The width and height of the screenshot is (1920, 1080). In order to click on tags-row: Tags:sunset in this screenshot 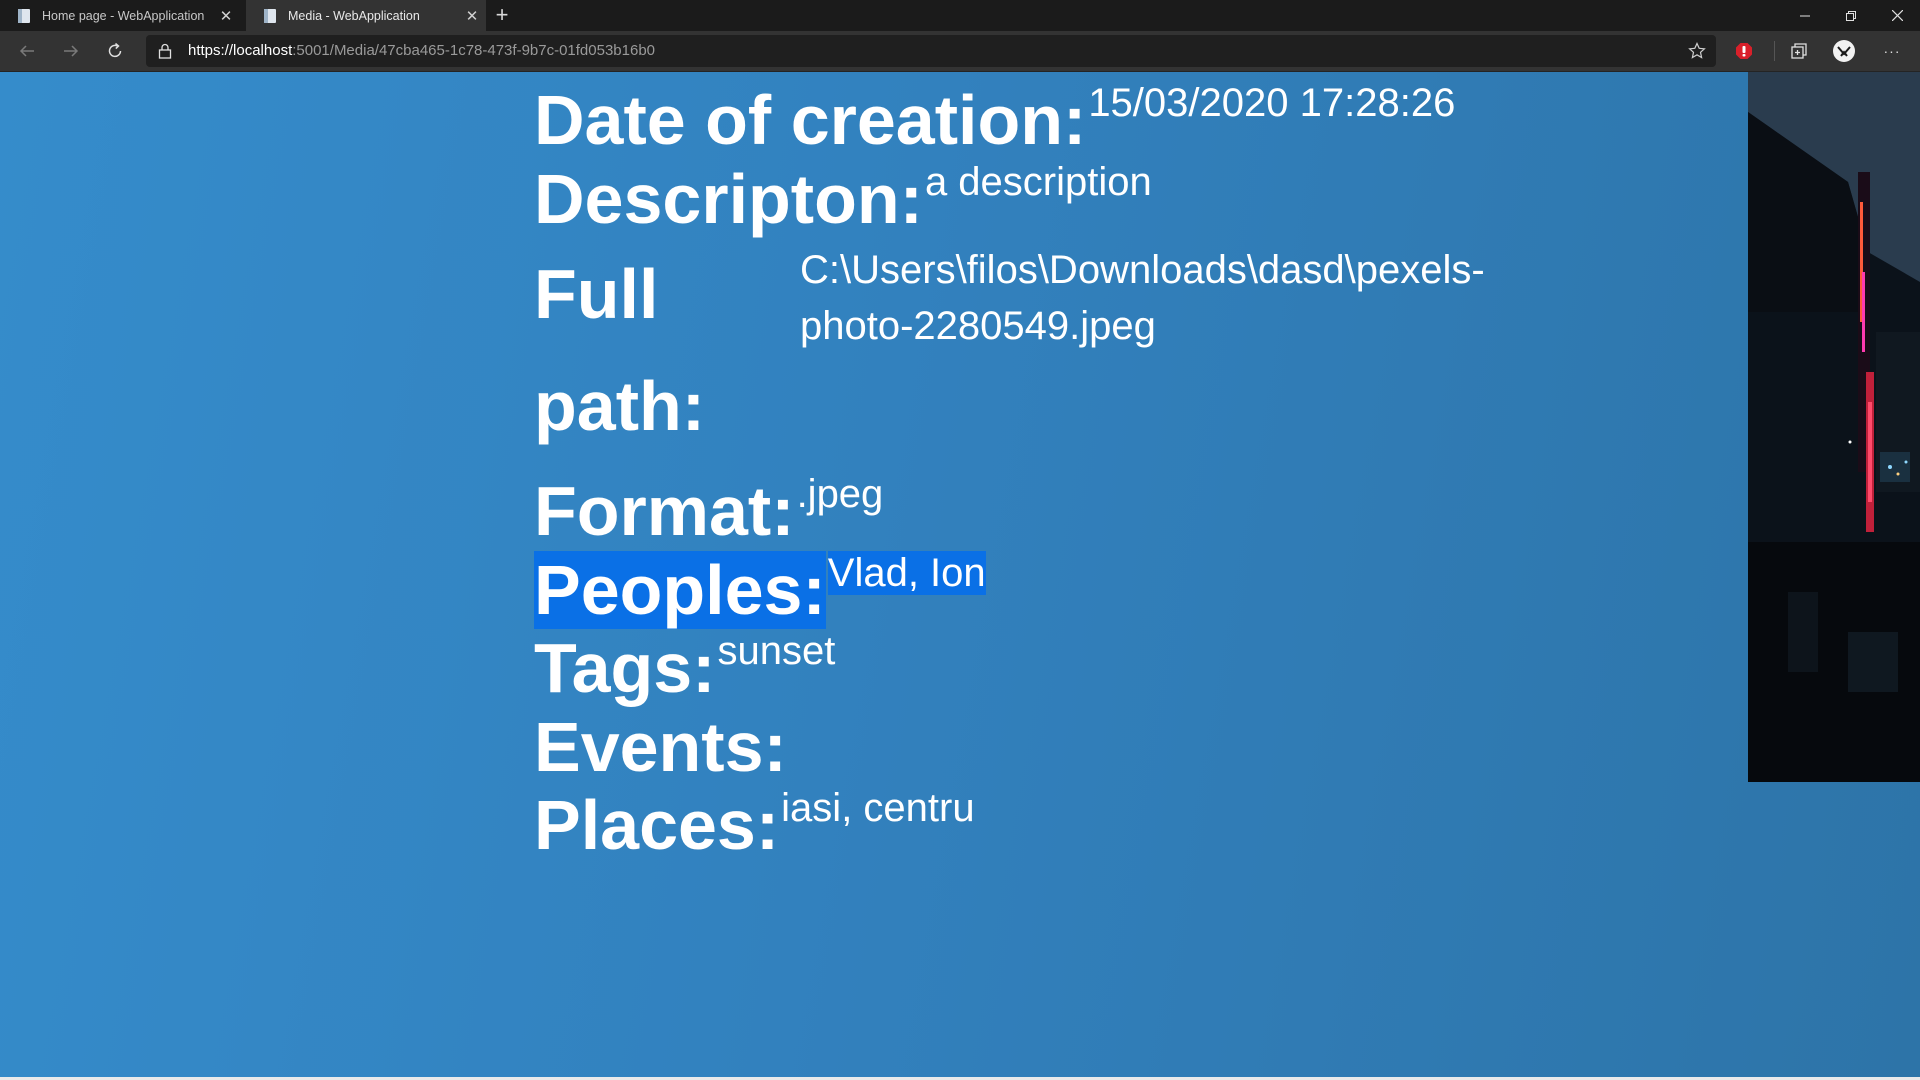, I will do `click(684, 668)`.